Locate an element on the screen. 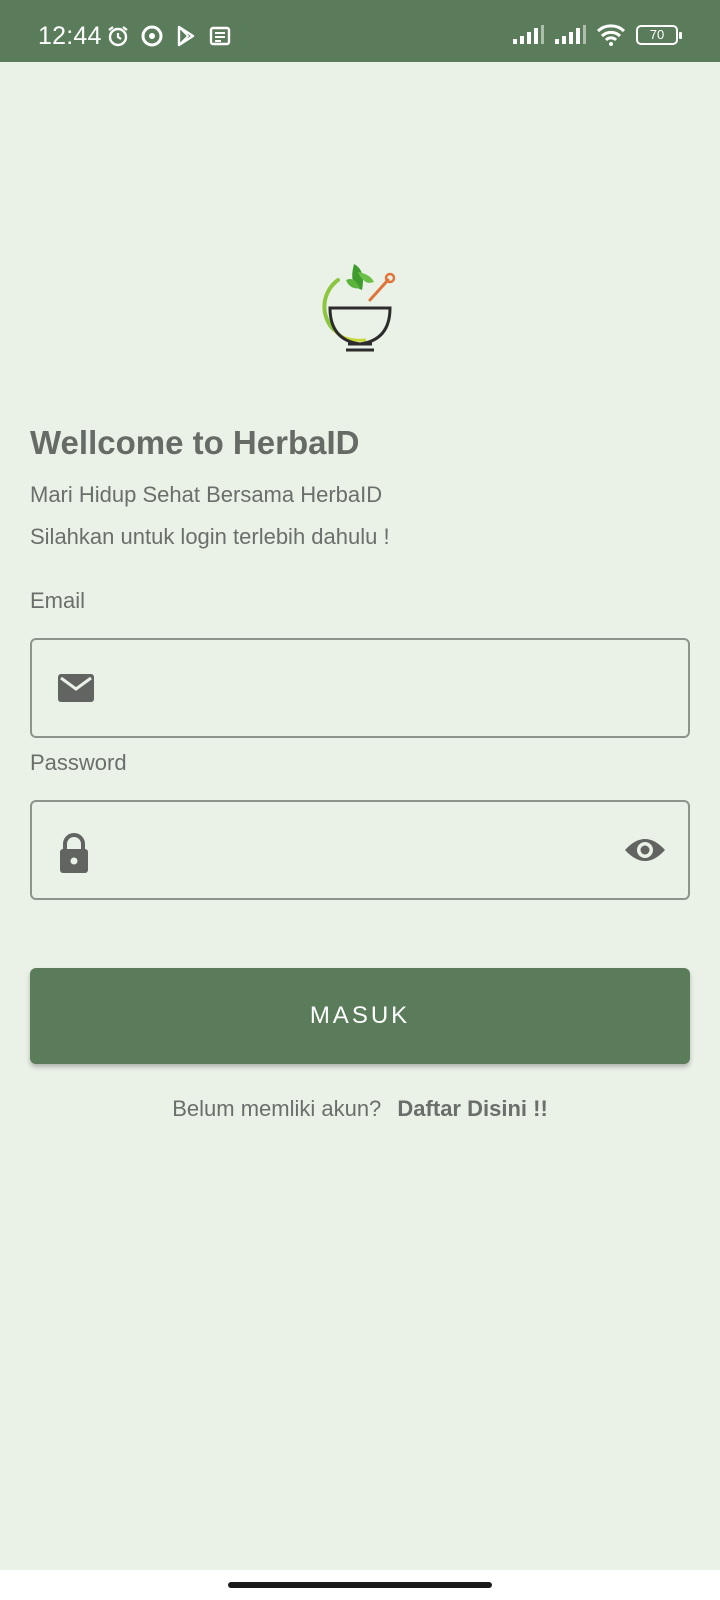 The width and height of the screenshot is (720, 1600). home-indicator is located at coordinates (360, 1585).